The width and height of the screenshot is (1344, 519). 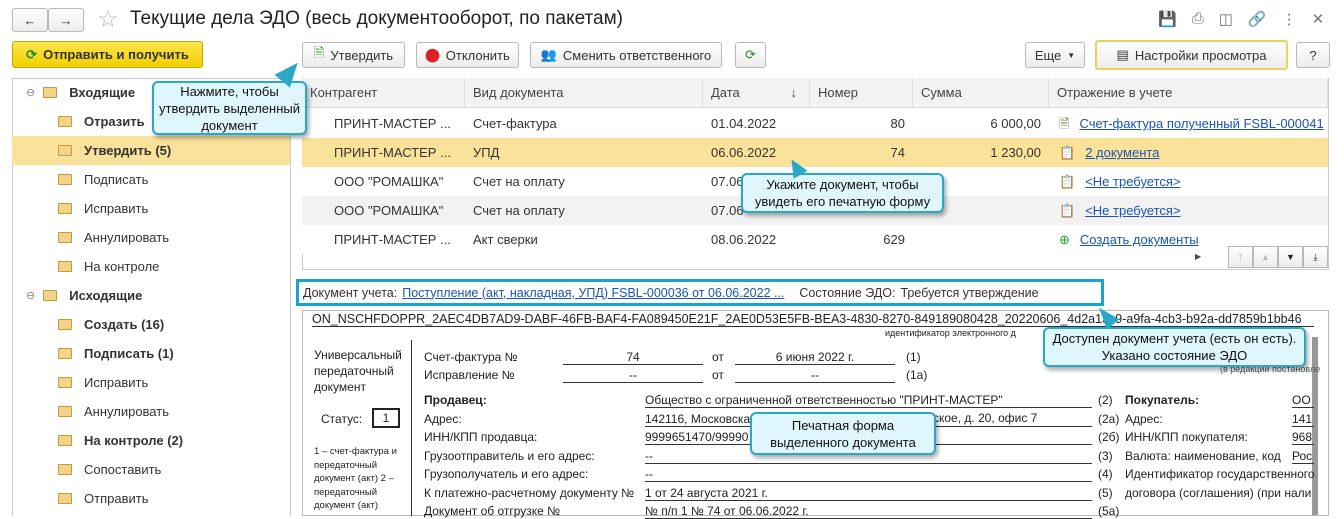 What do you see at coordinates (894, 239) in the screenshot?
I see `cell-number: 629` at bounding box center [894, 239].